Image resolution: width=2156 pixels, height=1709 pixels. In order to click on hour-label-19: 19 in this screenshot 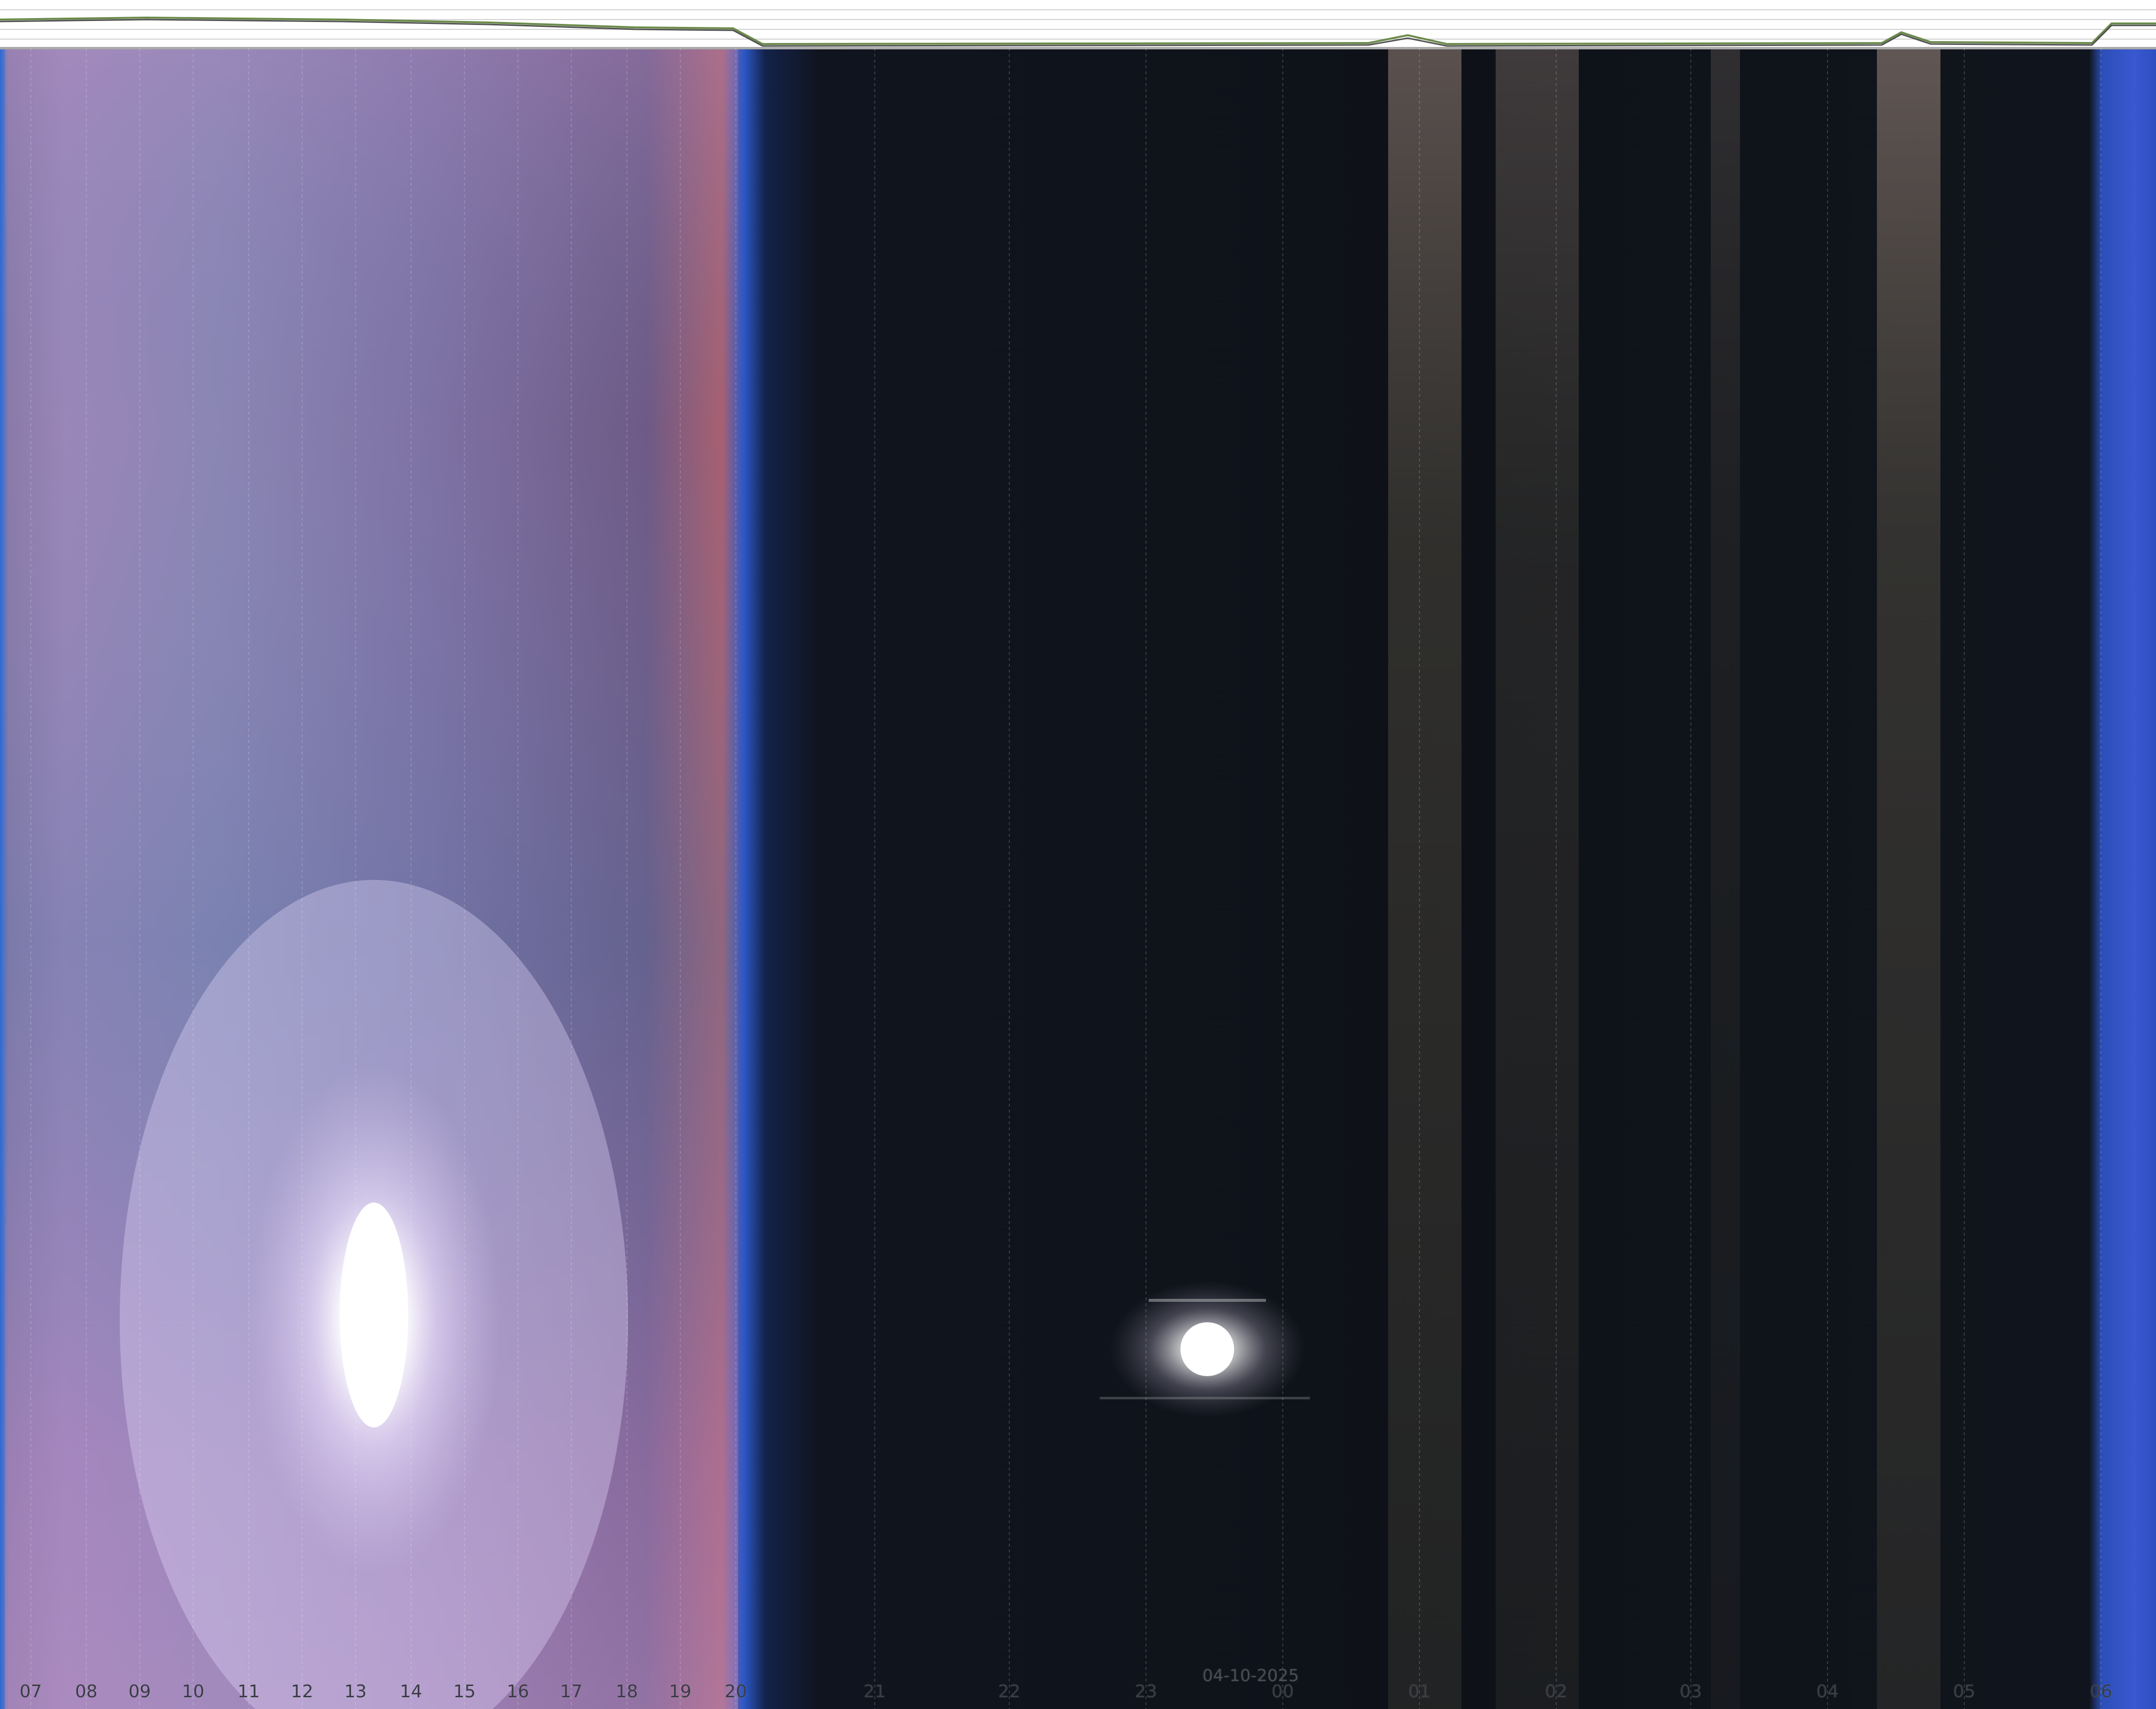, I will do `click(681, 1692)`.